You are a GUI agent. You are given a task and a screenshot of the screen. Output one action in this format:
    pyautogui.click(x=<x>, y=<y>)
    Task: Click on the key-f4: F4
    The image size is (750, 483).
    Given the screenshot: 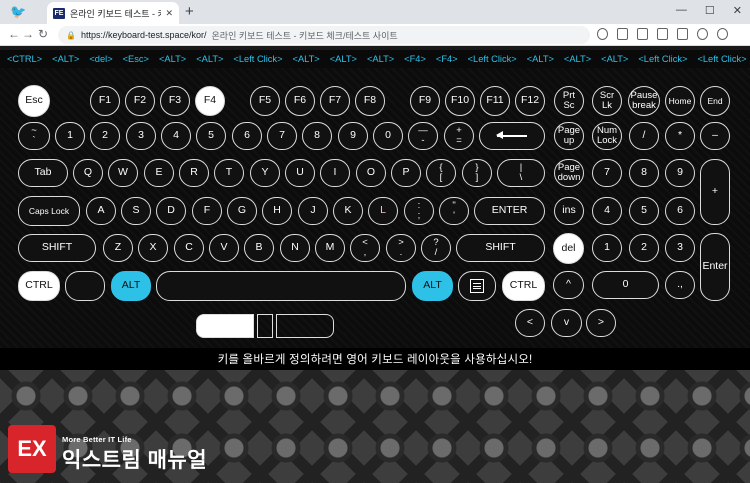 What is the action you would take?
    pyautogui.click(x=210, y=101)
    